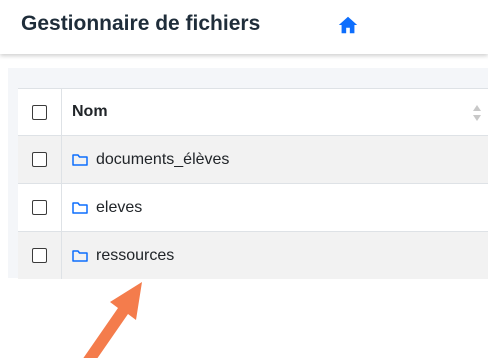 The width and height of the screenshot is (488, 358). I want to click on table-row: eleves, so click(253, 207).